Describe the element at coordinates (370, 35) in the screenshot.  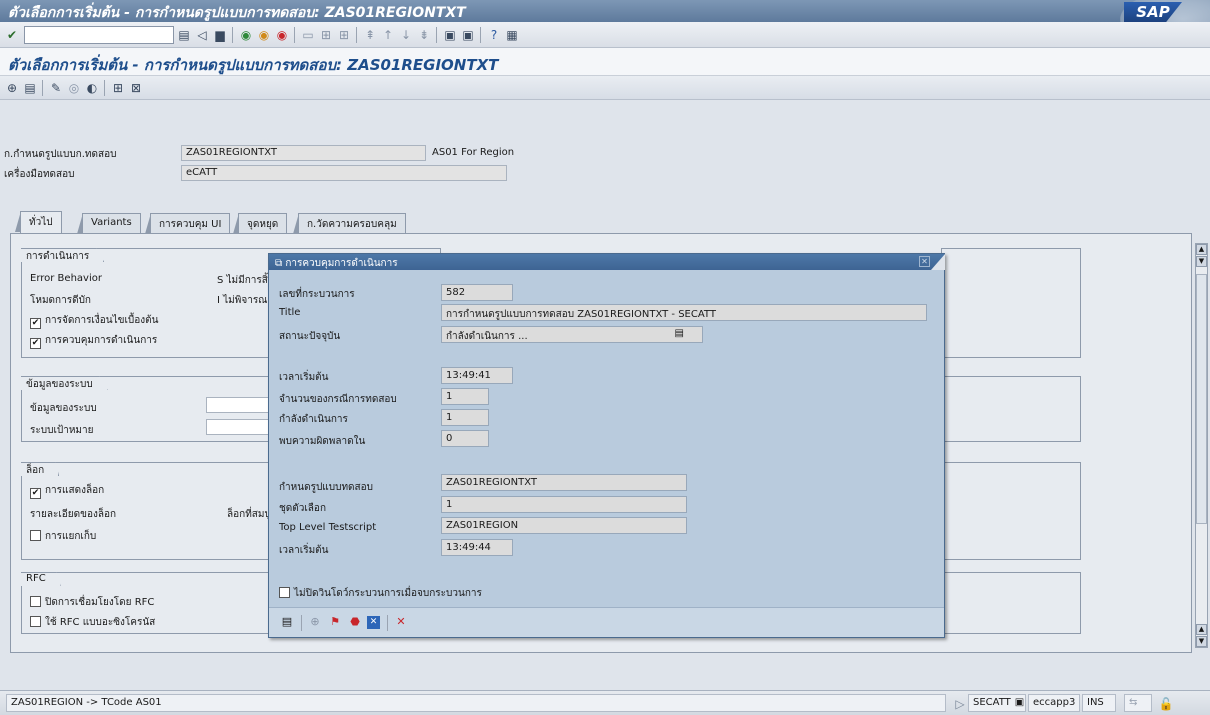
I see `first-page-icon: ⇞` at that location.